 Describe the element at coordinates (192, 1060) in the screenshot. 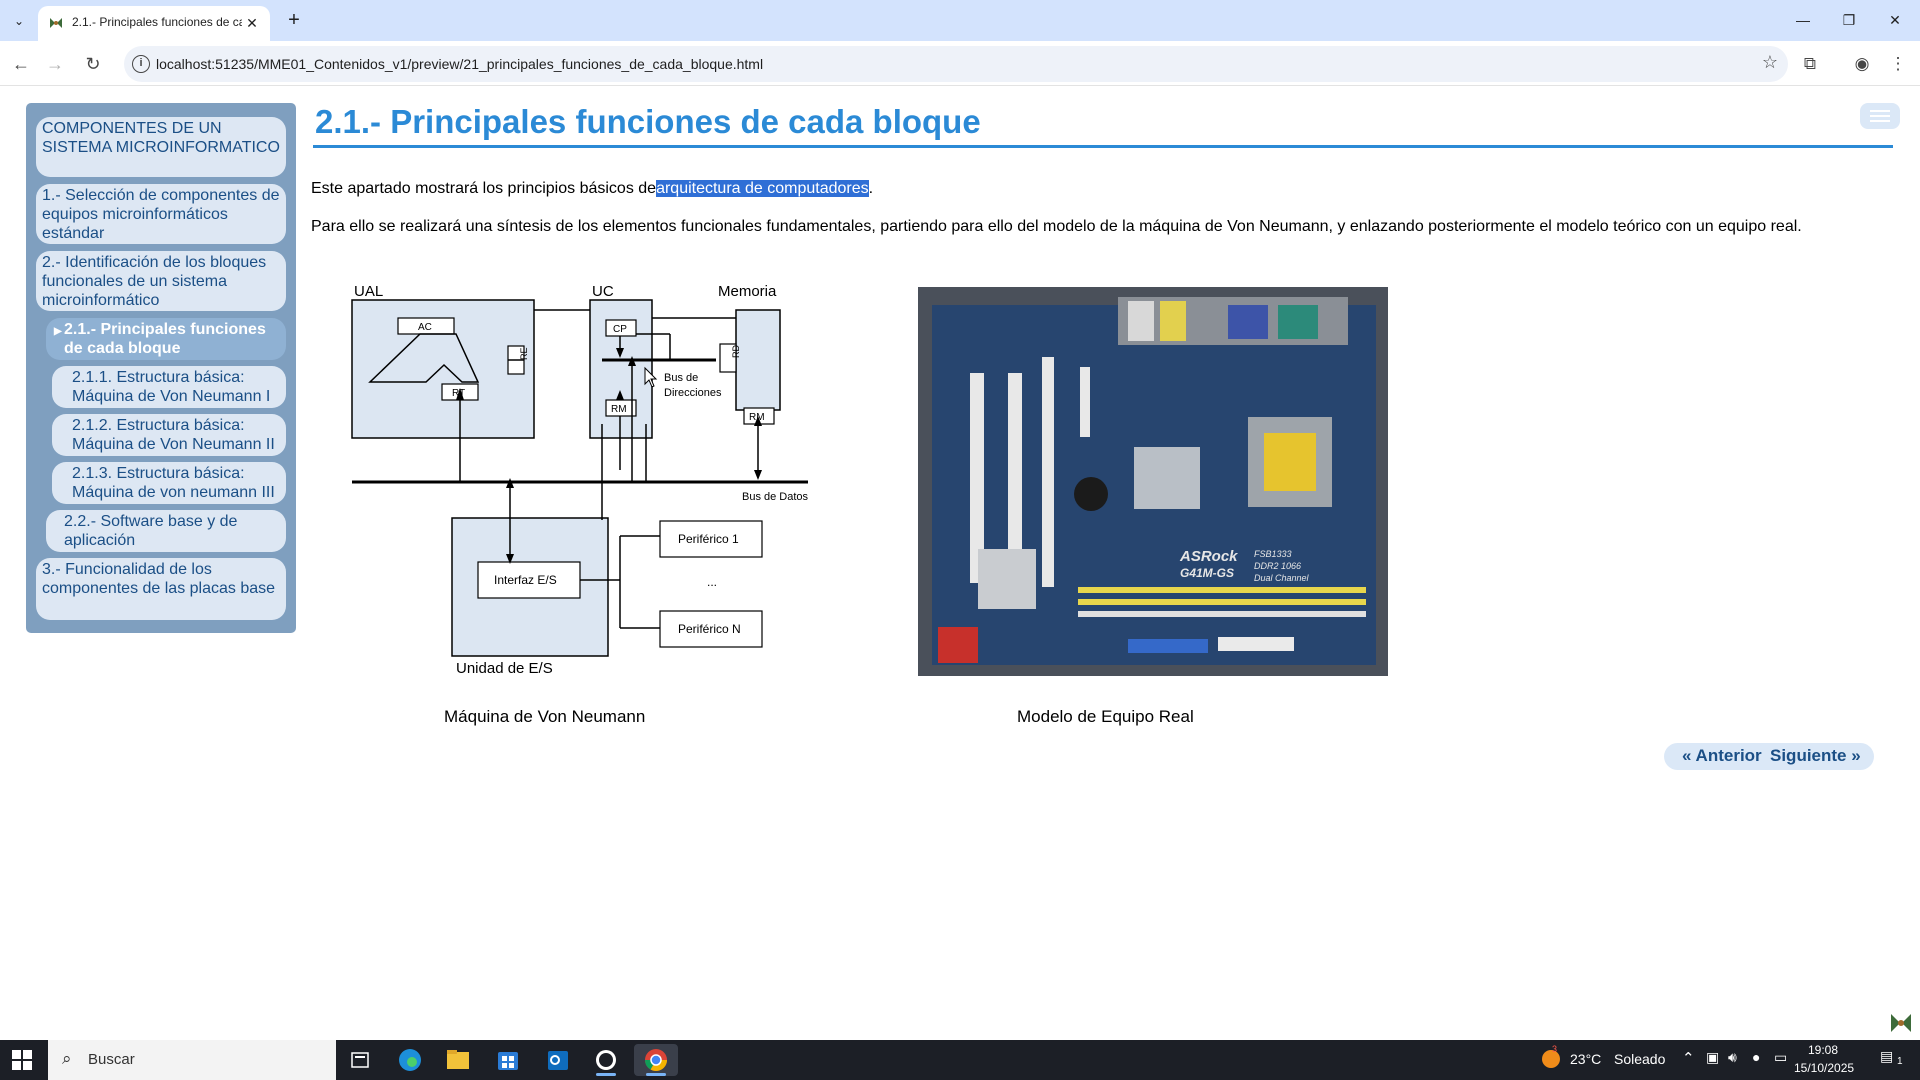

I see `taskbar-search-box: ⌕ Buscar` at that location.